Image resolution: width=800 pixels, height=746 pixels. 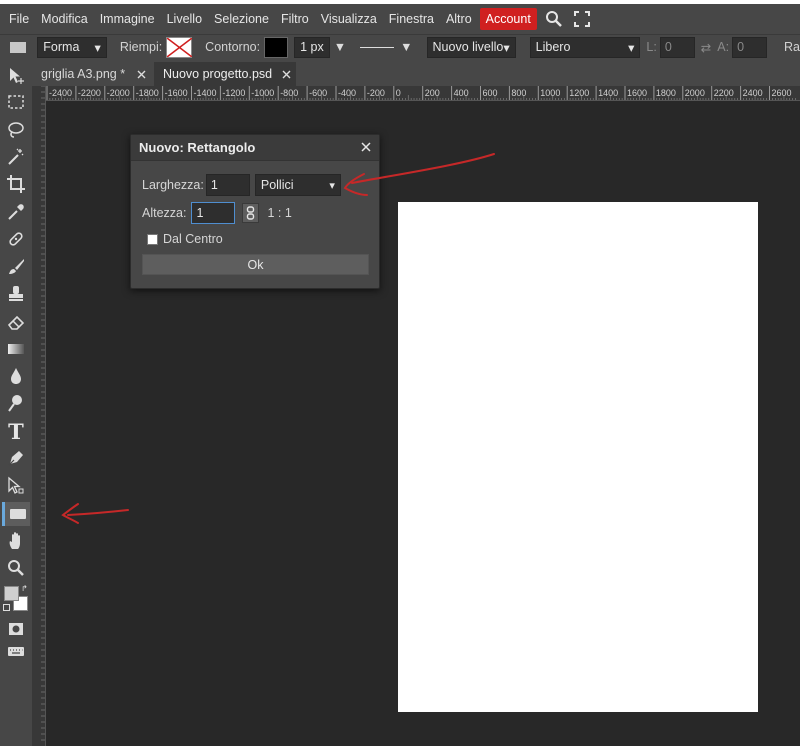 I want to click on dodge-tool, so click(x=16, y=403).